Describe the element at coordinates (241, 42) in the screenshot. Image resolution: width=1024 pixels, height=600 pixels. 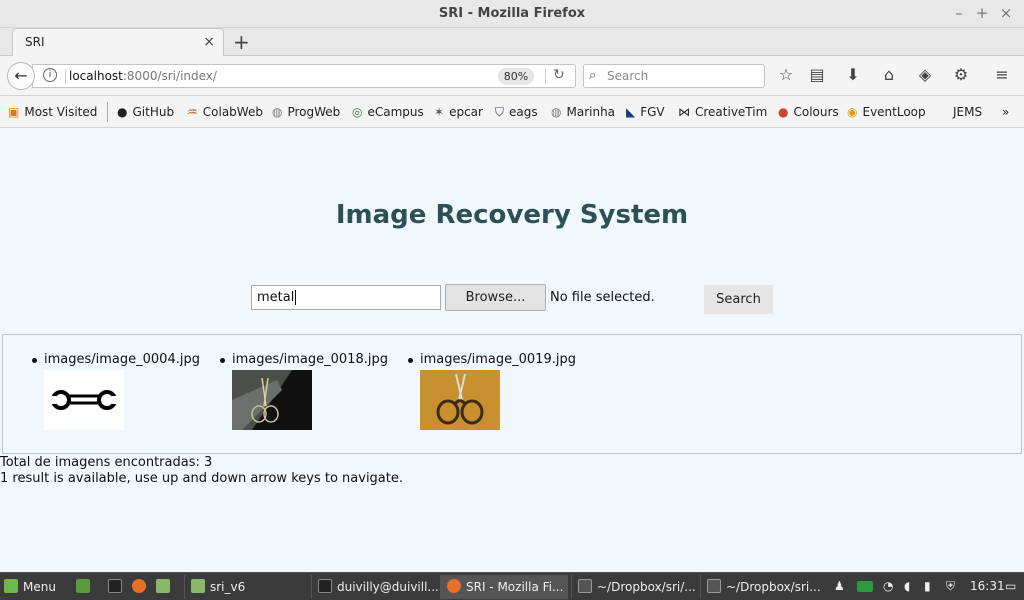
I see `new-tab-icon: +` at that location.